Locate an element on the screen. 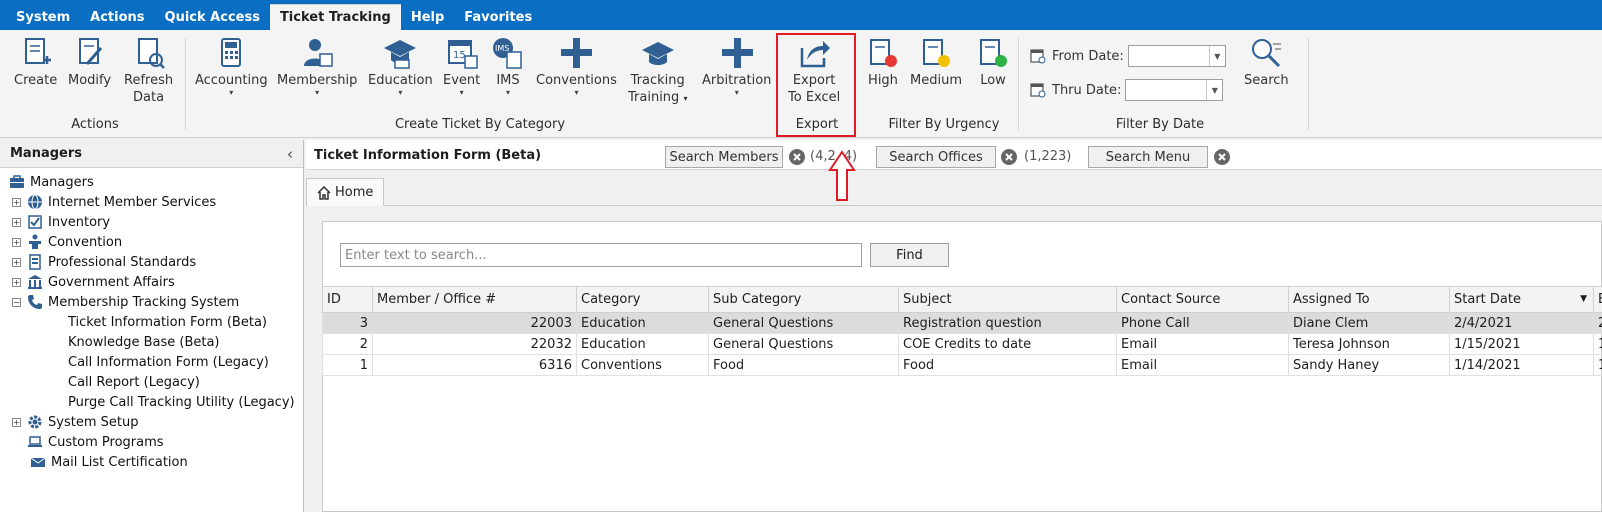  conventions-button: Conventions ▾ is located at coordinates (576, 66).